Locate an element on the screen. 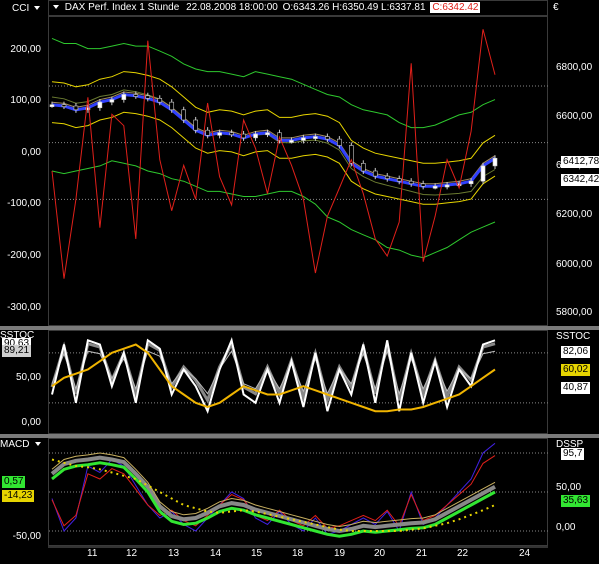  cci-axis-tick: -200,00 is located at coordinates (24, 255).